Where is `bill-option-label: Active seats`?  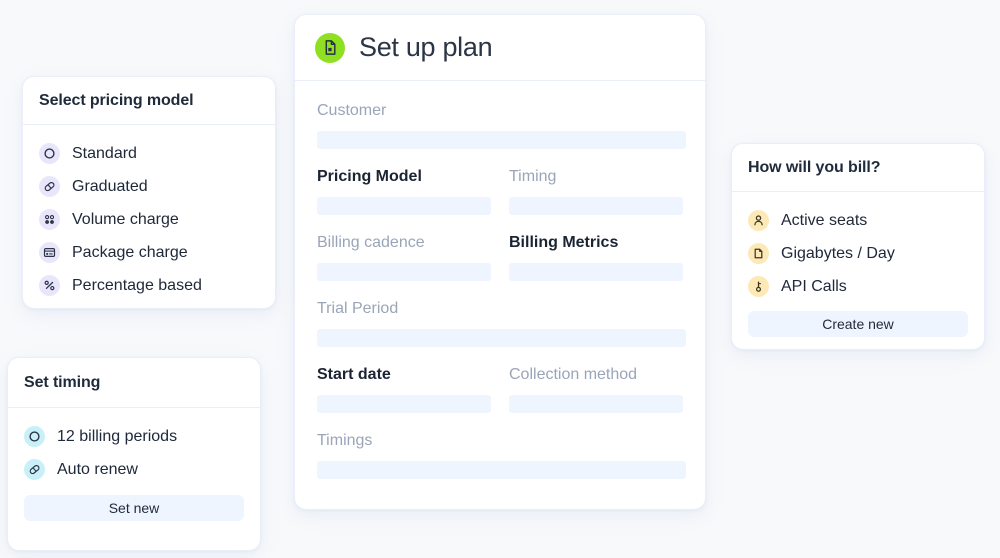 bill-option-label: Active seats is located at coordinates (824, 220).